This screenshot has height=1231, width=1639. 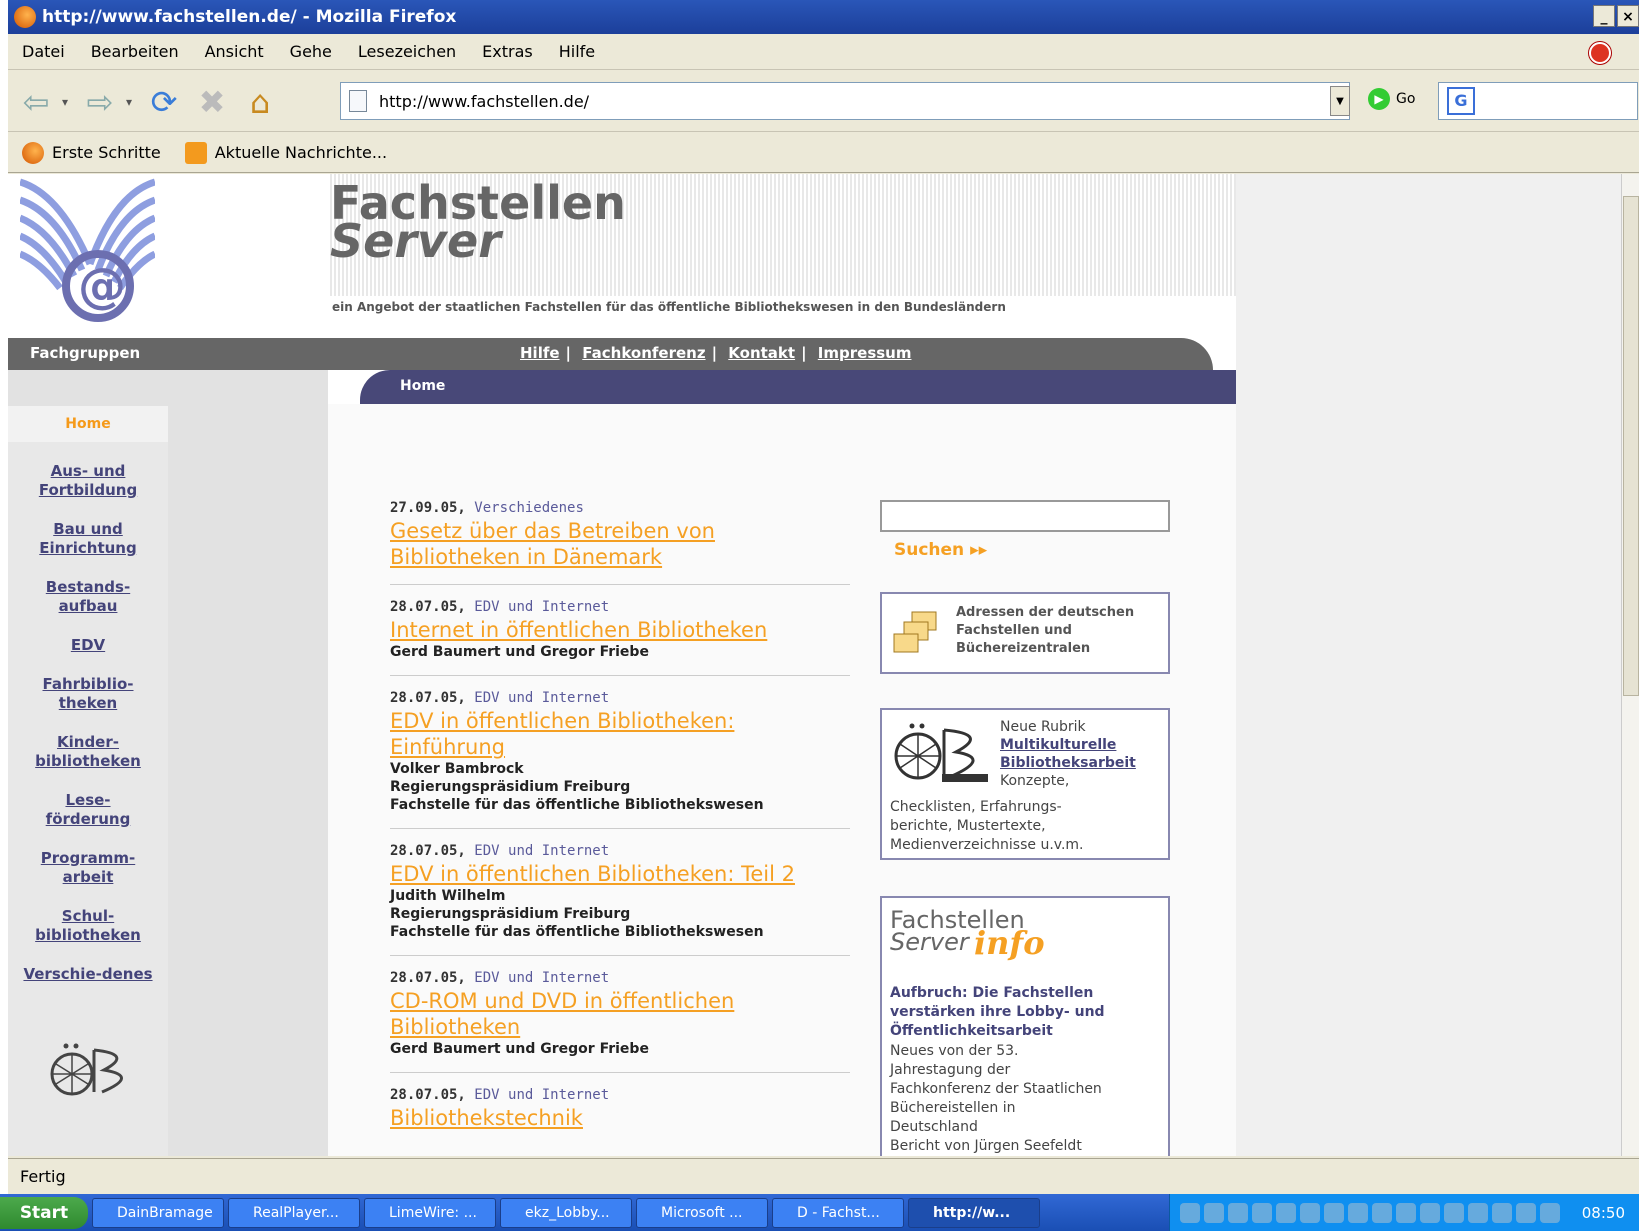 I want to click on status-text: Fertig, so click(x=43, y=1176).